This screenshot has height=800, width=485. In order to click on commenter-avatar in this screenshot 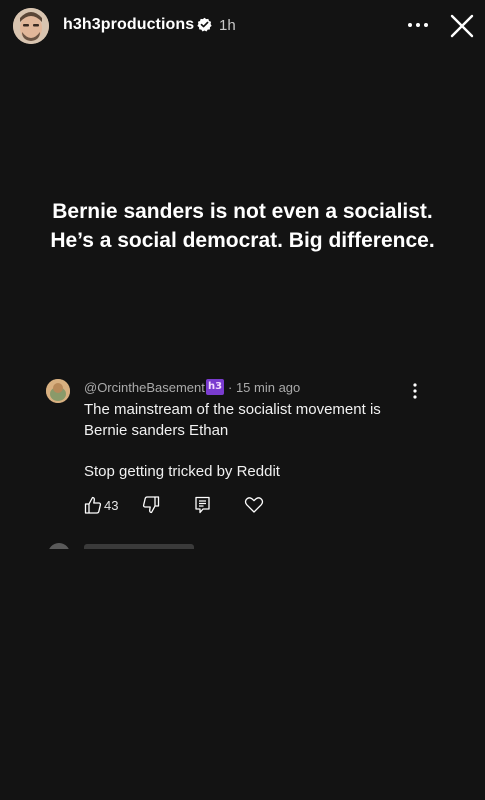, I will do `click(58, 391)`.